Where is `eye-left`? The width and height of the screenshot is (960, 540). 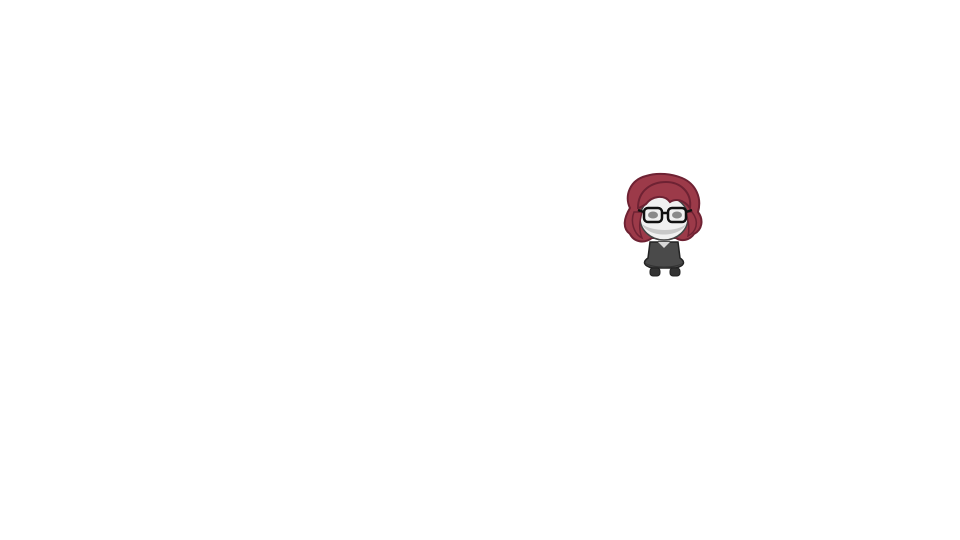 eye-left is located at coordinates (653, 215).